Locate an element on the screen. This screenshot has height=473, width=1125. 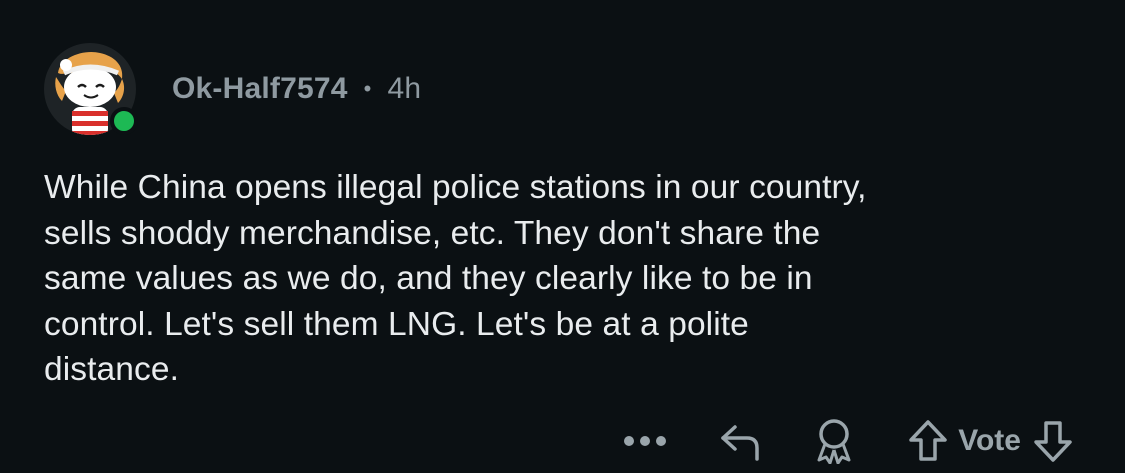
comment-action-bar: Vote is located at coordinates (848, 441).